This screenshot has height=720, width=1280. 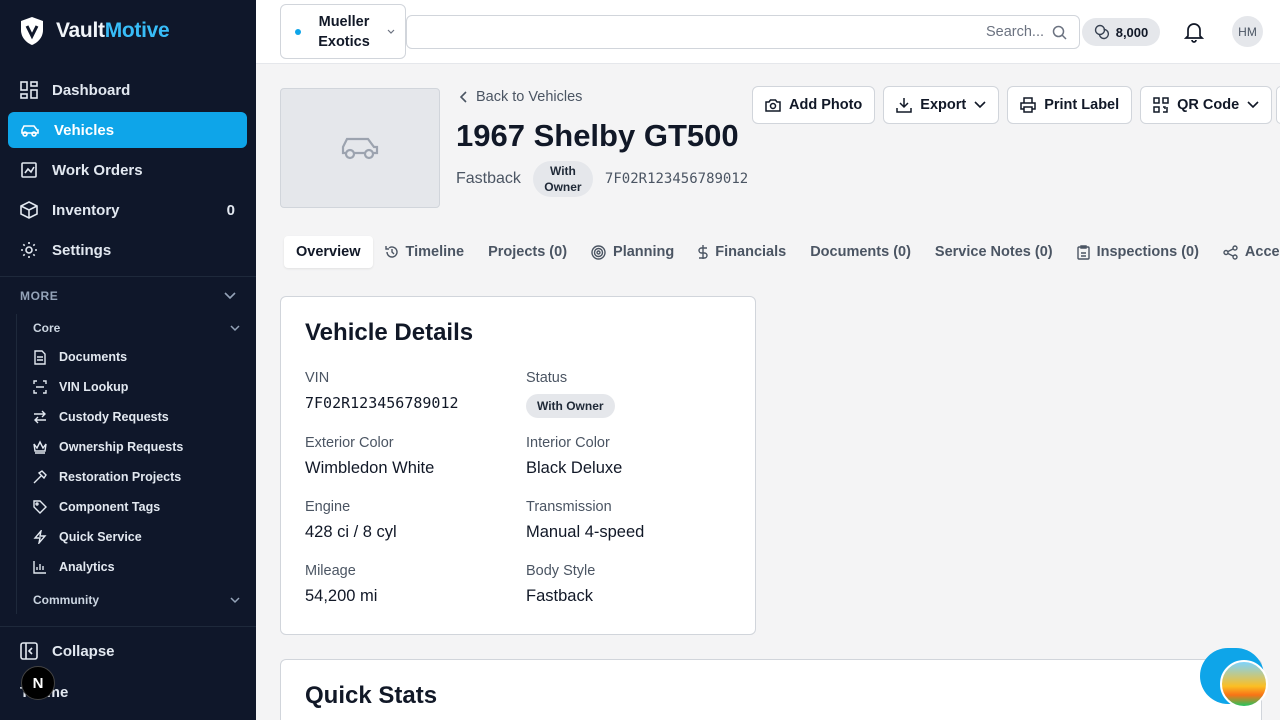 I want to click on sidebar-item-custody-requests: Custody Requests, so click(x=131, y=417).